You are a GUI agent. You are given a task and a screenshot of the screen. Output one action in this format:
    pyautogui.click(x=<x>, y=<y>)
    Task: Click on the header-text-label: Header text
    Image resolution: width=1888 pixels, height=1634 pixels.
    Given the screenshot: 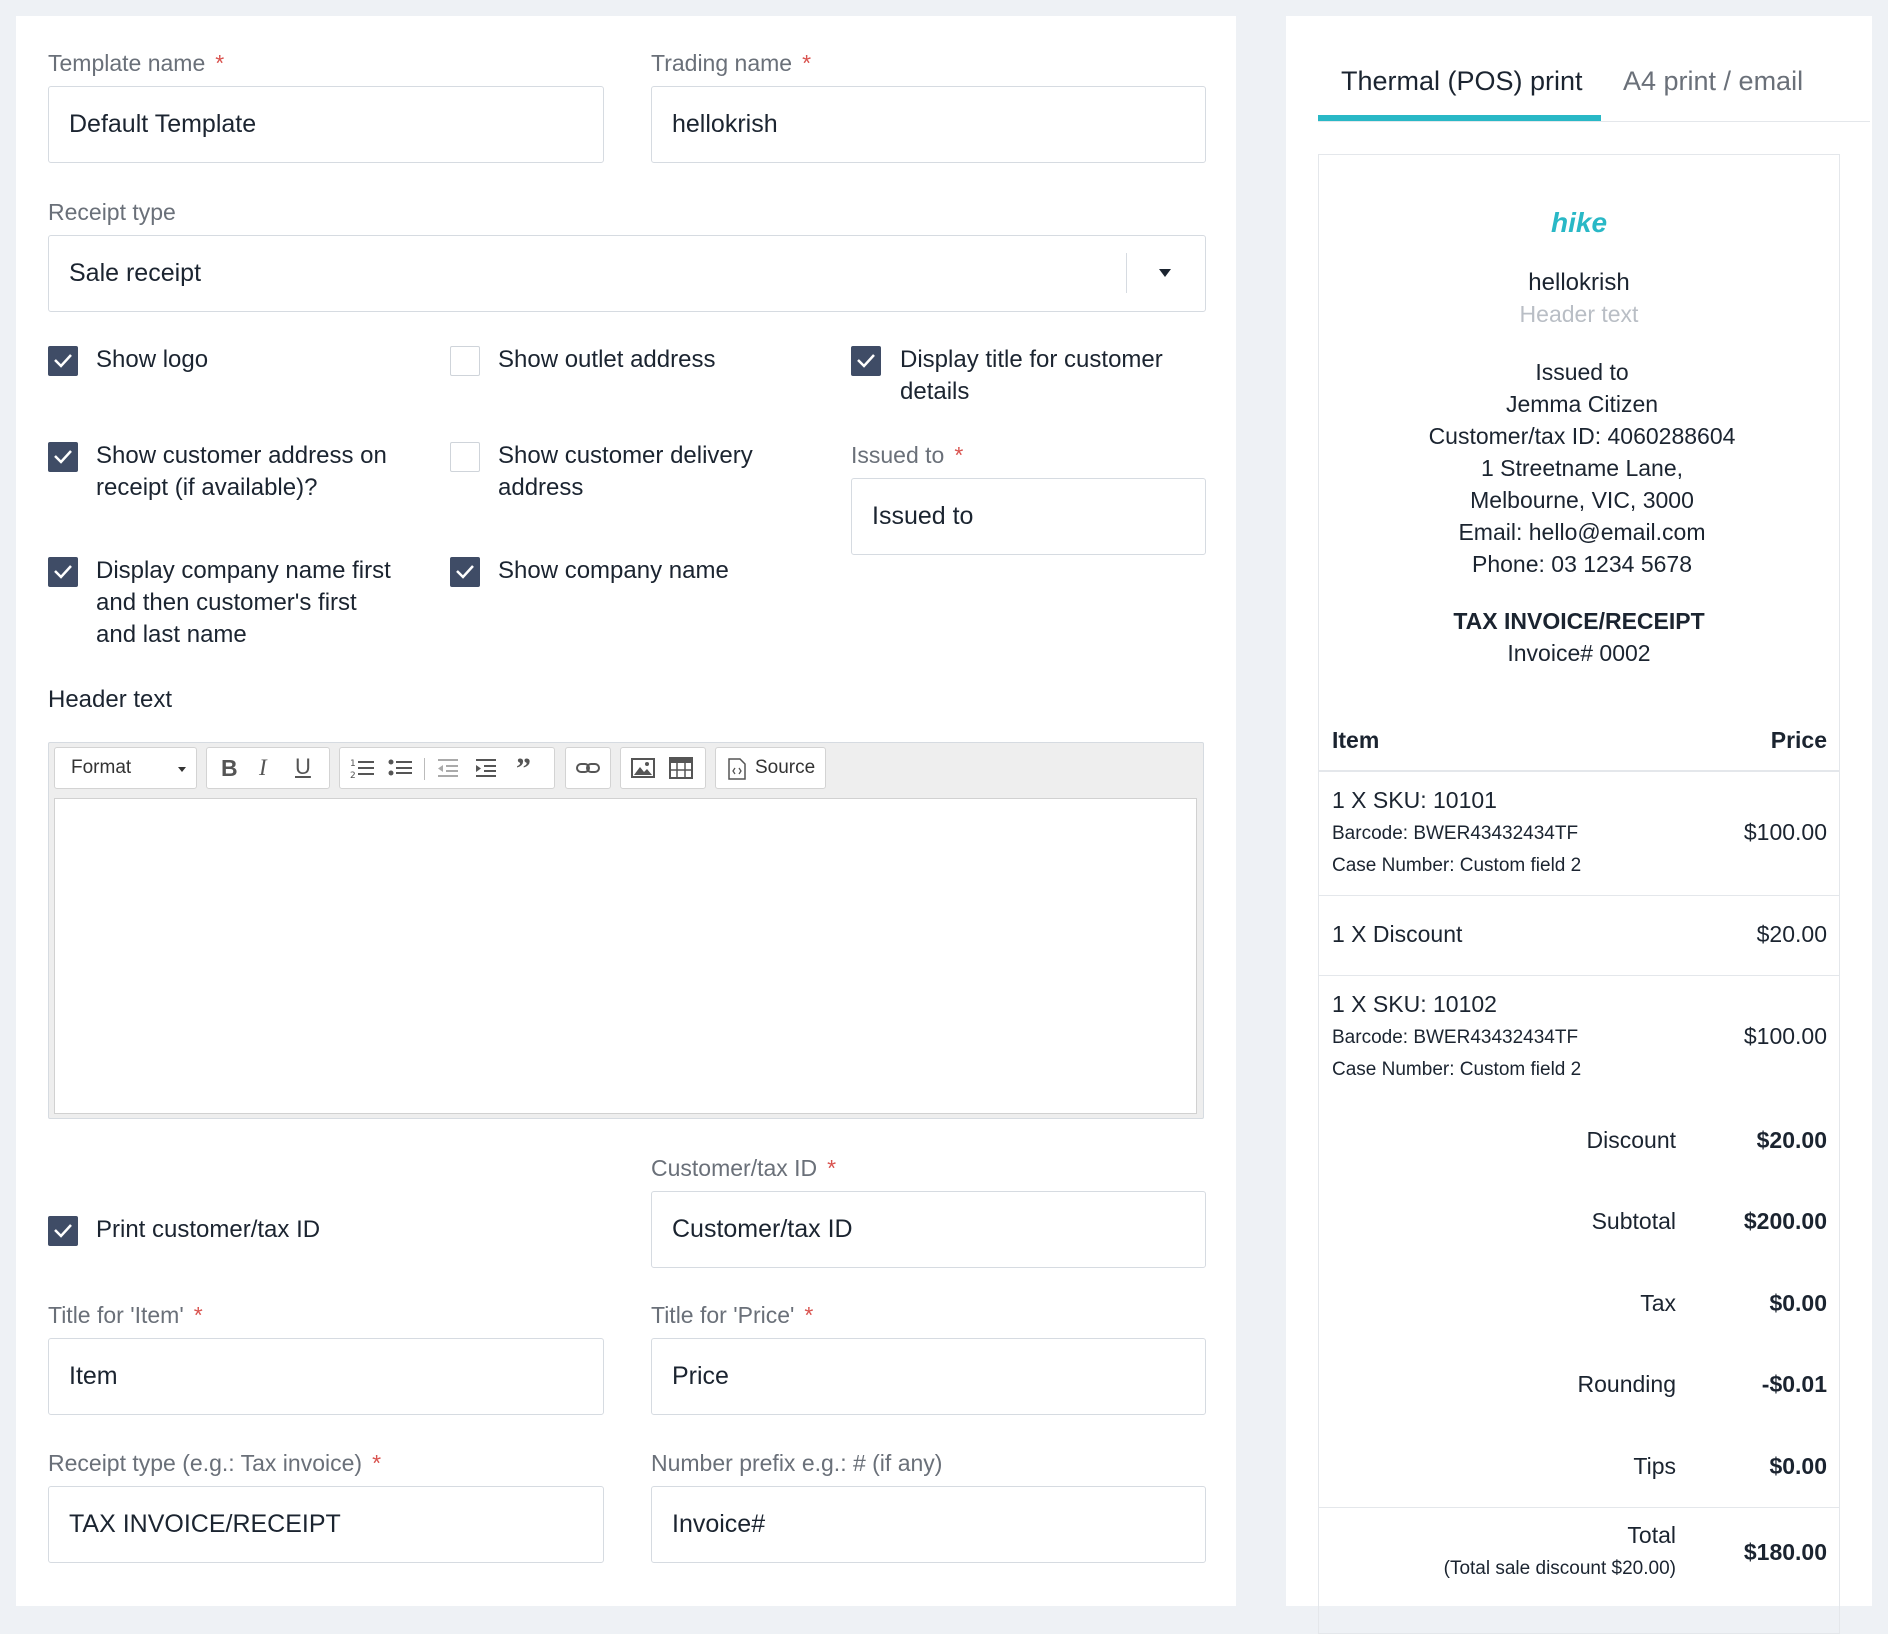 What is the action you would take?
    pyautogui.click(x=110, y=699)
    